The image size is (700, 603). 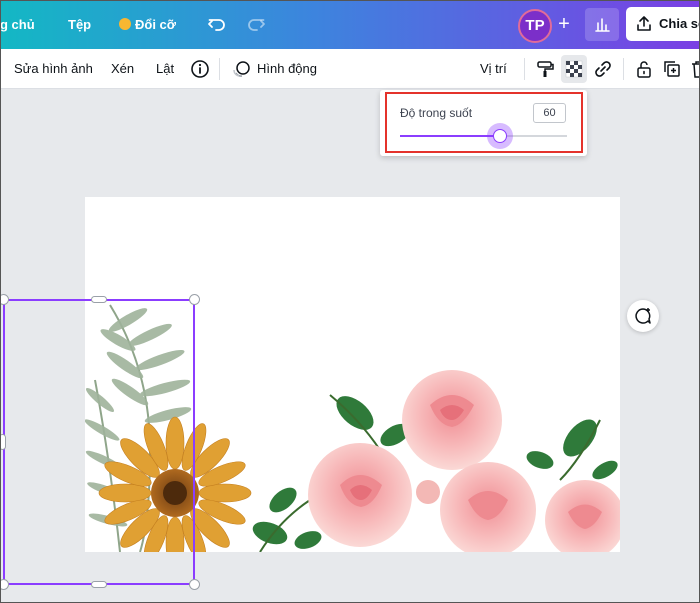 What do you see at coordinates (99, 442) in the screenshot?
I see `selection-box` at bounding box center [99, 442].